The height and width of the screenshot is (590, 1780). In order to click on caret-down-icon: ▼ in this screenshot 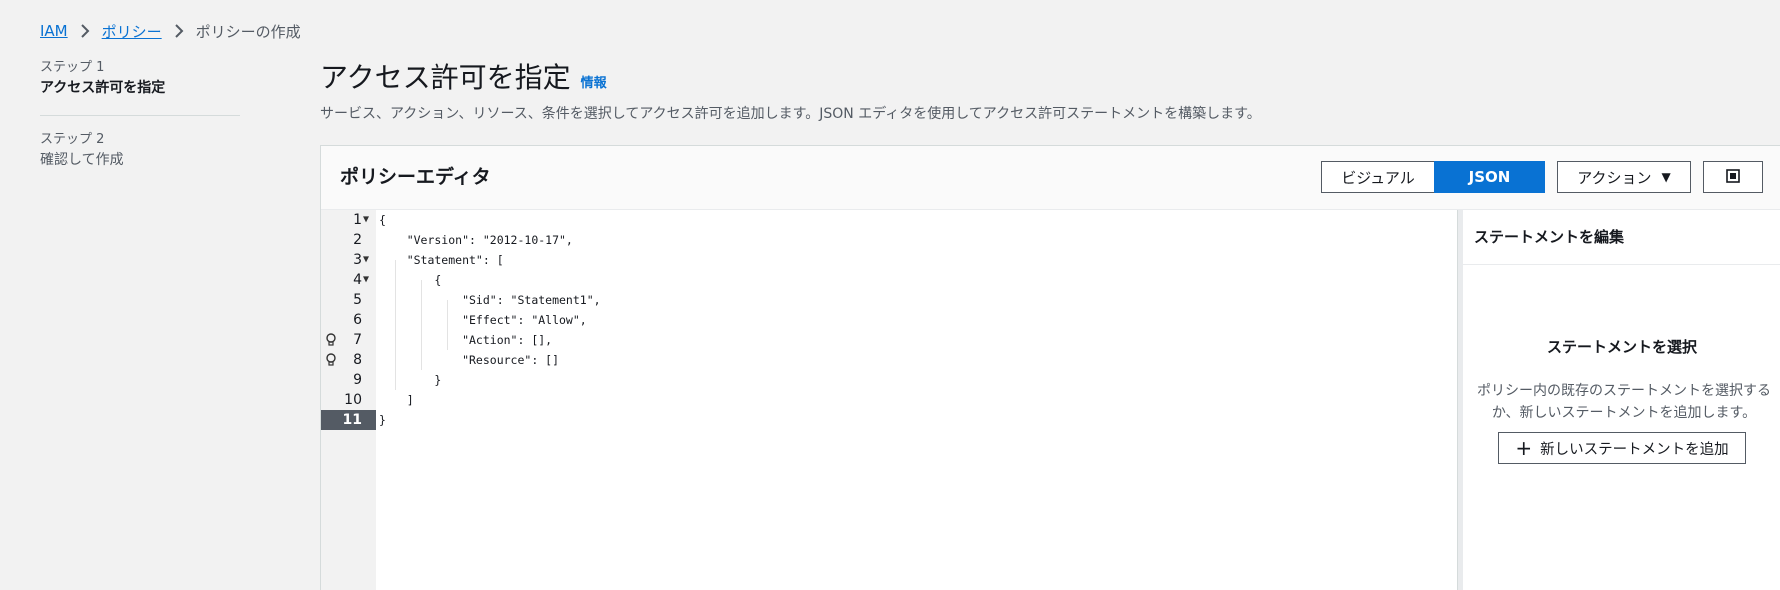, I will do `click(1666, 177)`.